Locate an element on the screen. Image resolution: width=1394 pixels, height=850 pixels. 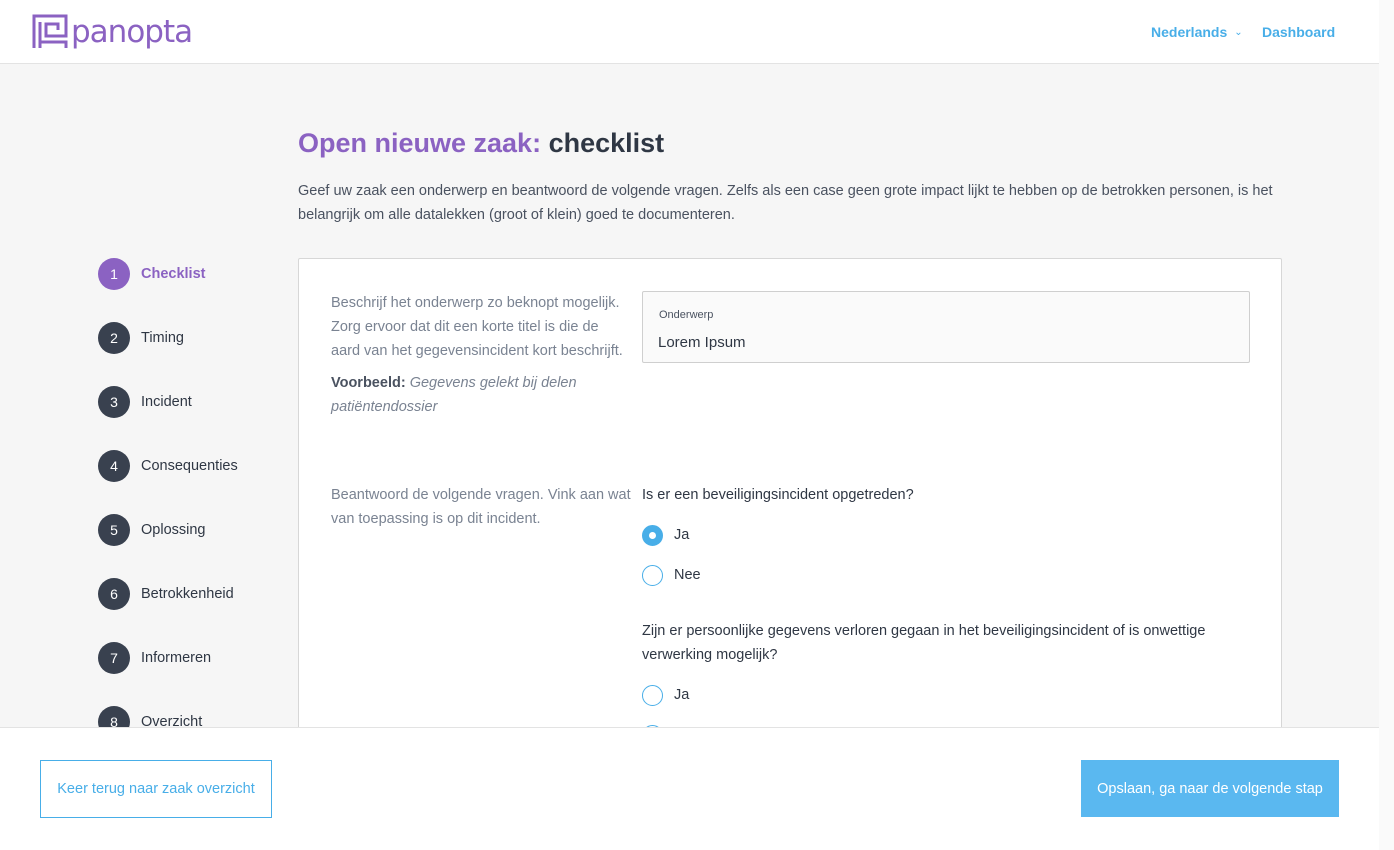
step-label: Incident is located at coordinates (166, 402).